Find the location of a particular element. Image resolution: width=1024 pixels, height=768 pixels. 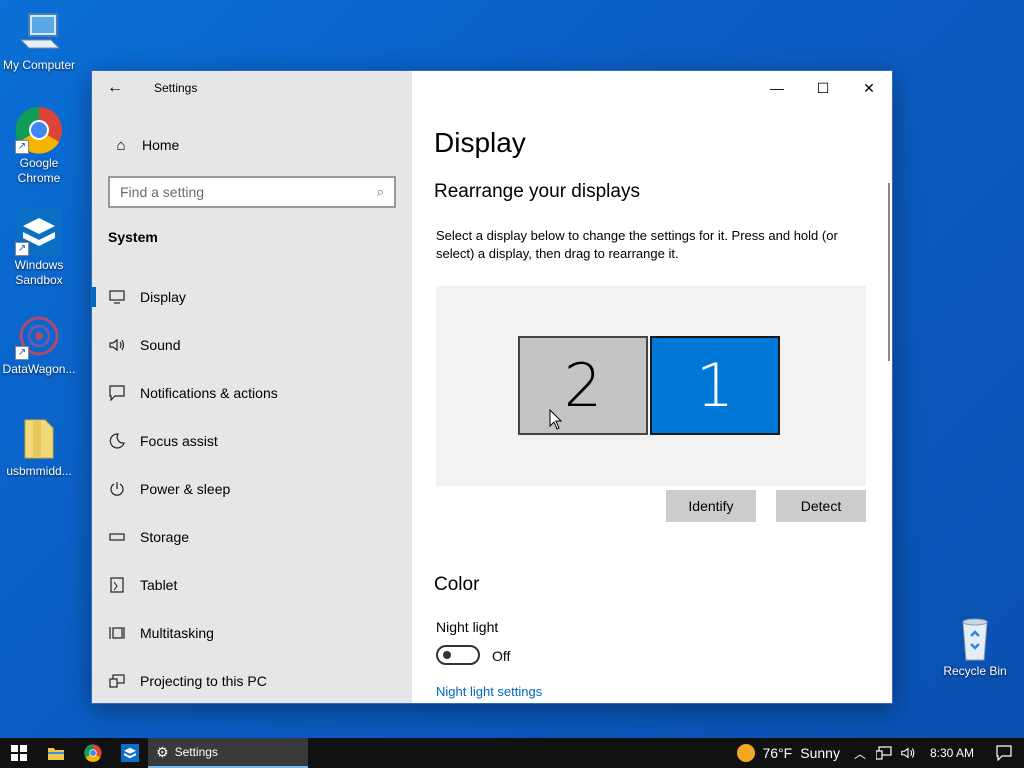

sidebar-item-projecting: Projecting to this PC is located at coordinates (252, 680).